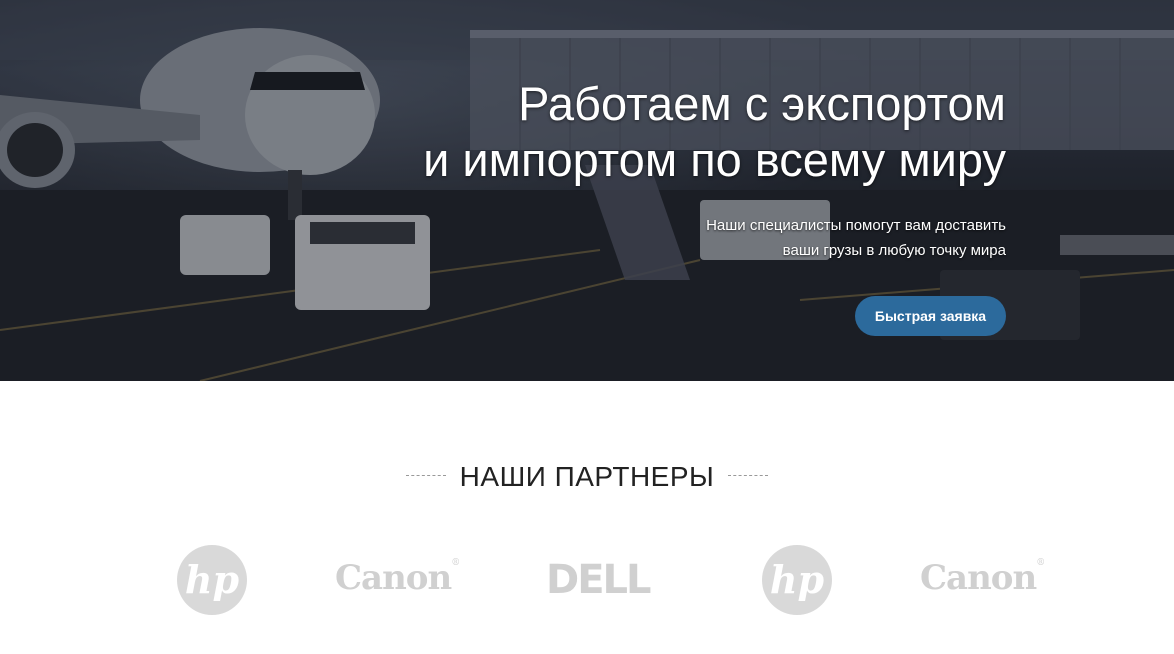 The image size is (1174, 654). I want to click on heading-right-decoration, so click(748, 475).